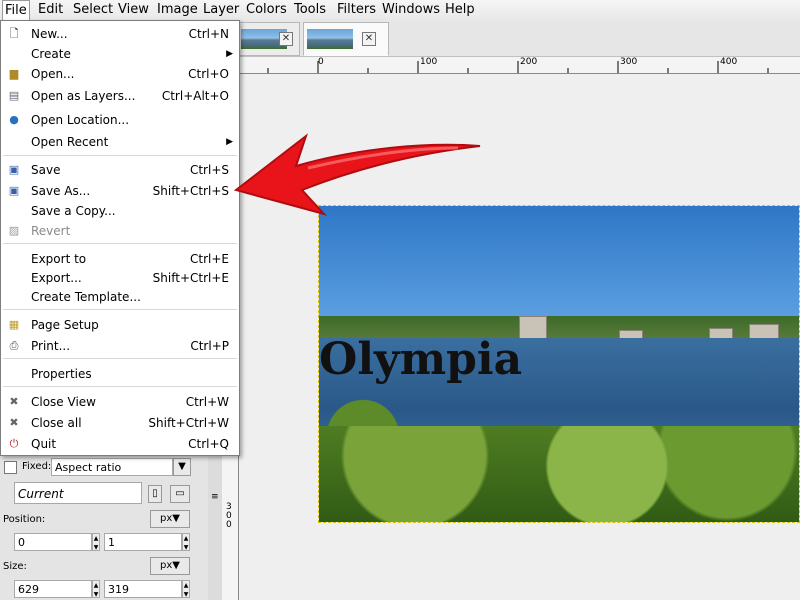  Describe the element at coordinates (215, 497) in the screenshot. I see `handle-icon: ≡` at that location.